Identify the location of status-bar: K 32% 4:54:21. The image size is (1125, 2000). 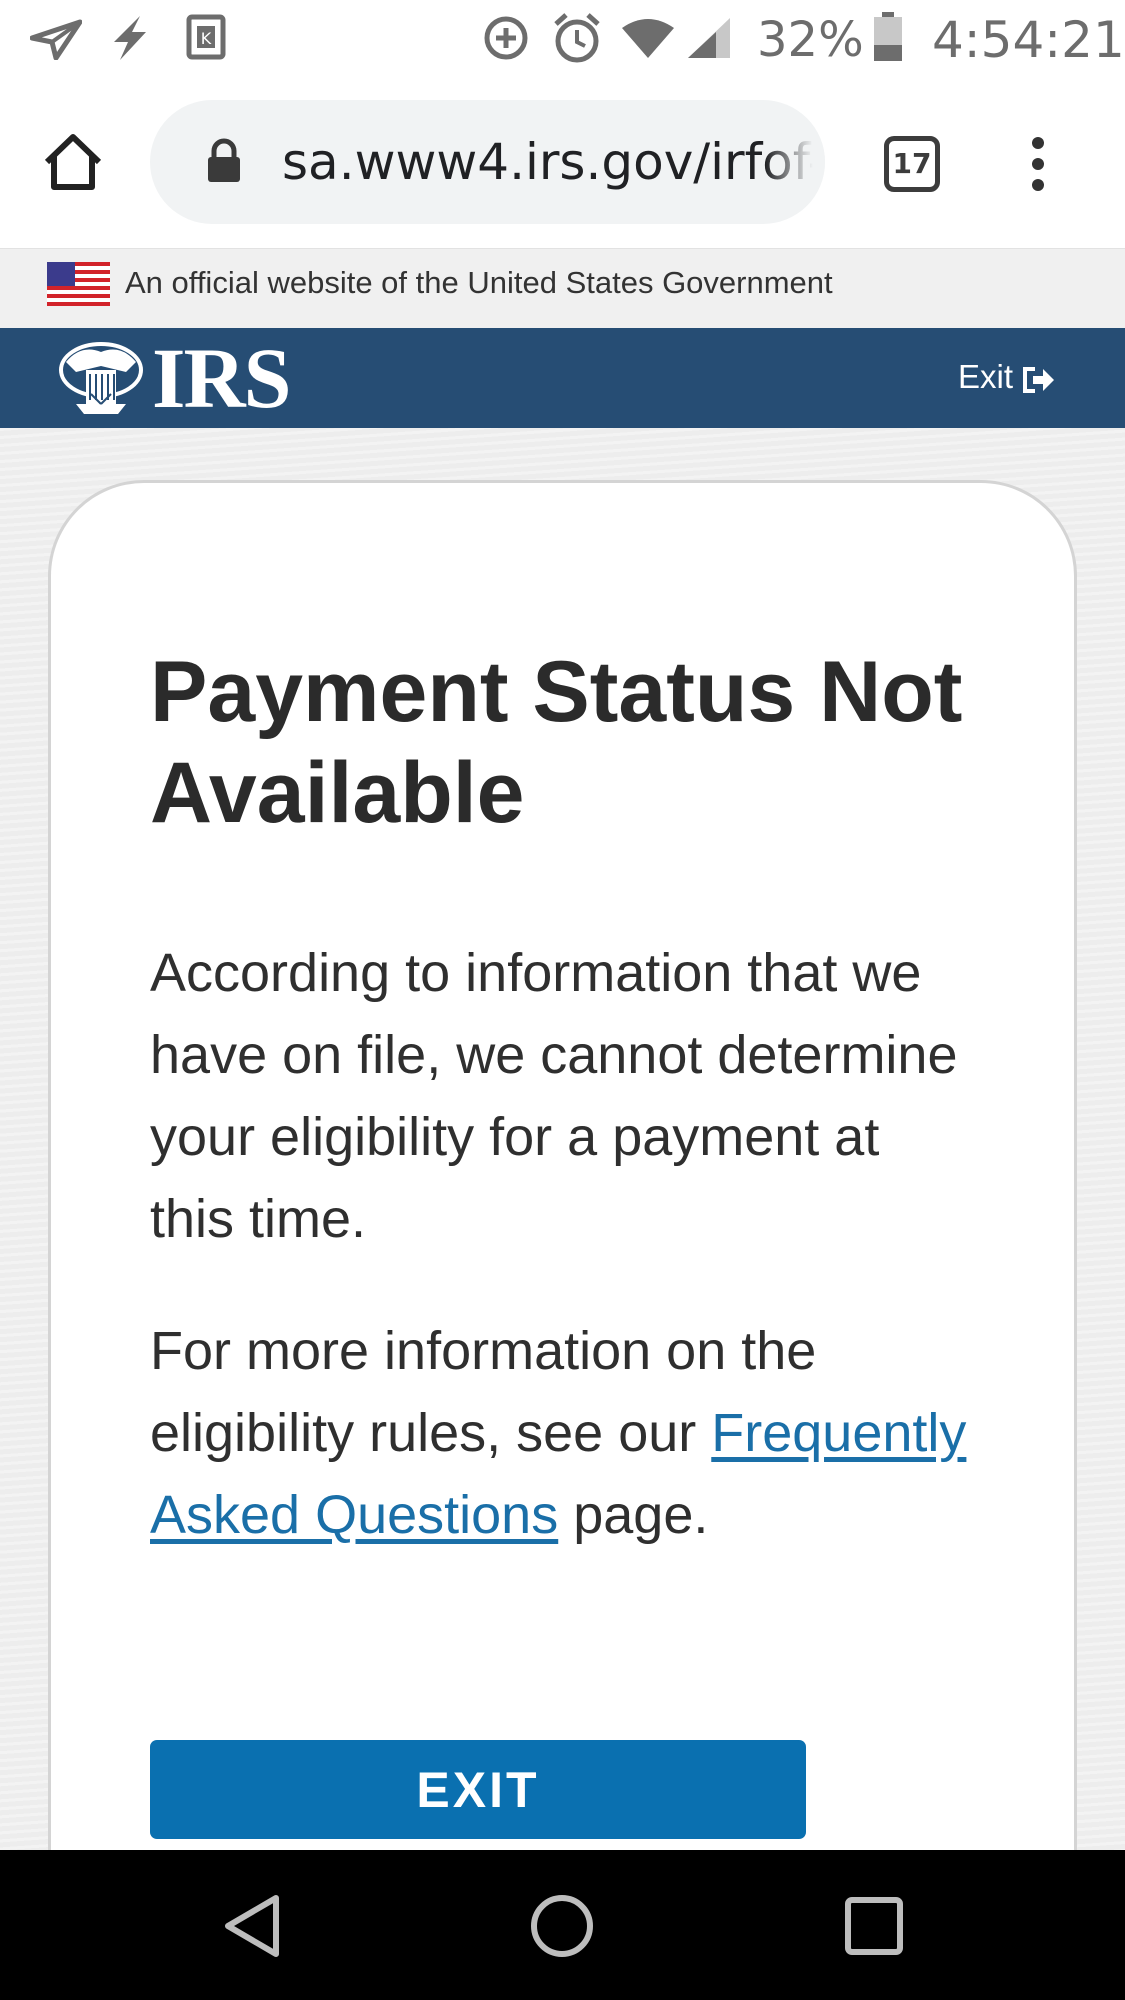
(562, 40).